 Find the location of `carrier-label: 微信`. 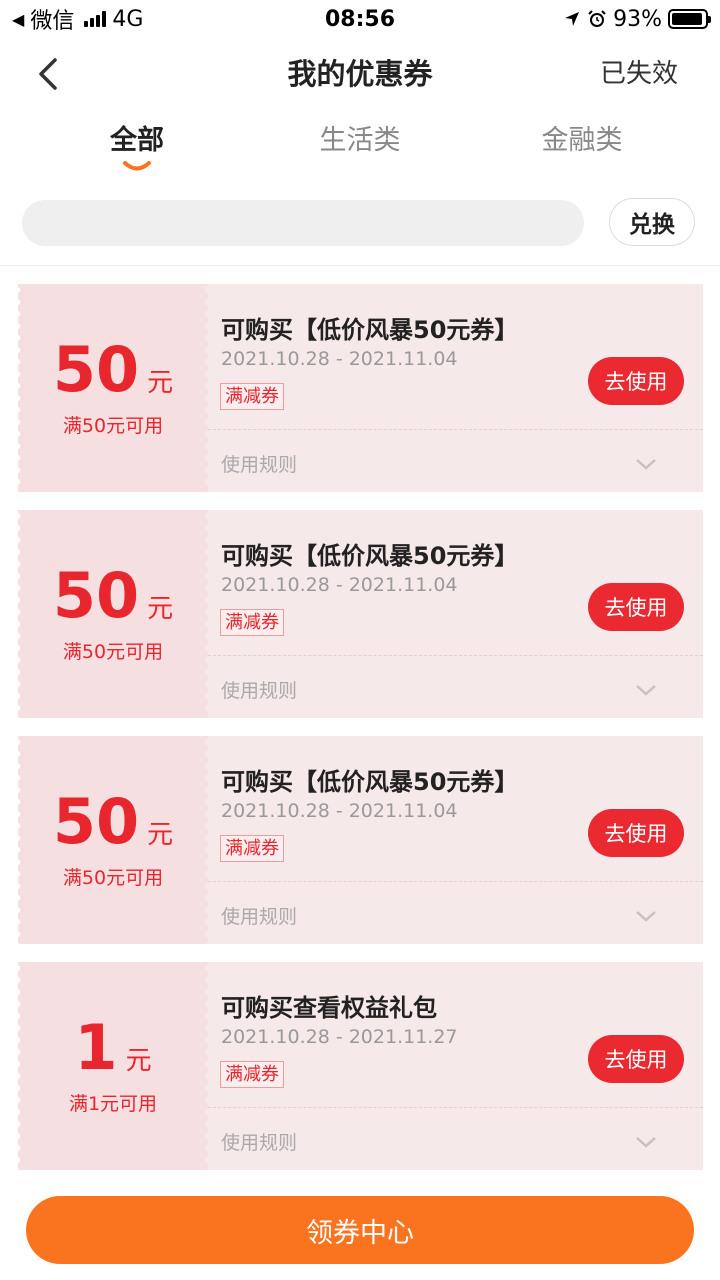

carrier-label: 微信 is located at coordinates (52, 21).